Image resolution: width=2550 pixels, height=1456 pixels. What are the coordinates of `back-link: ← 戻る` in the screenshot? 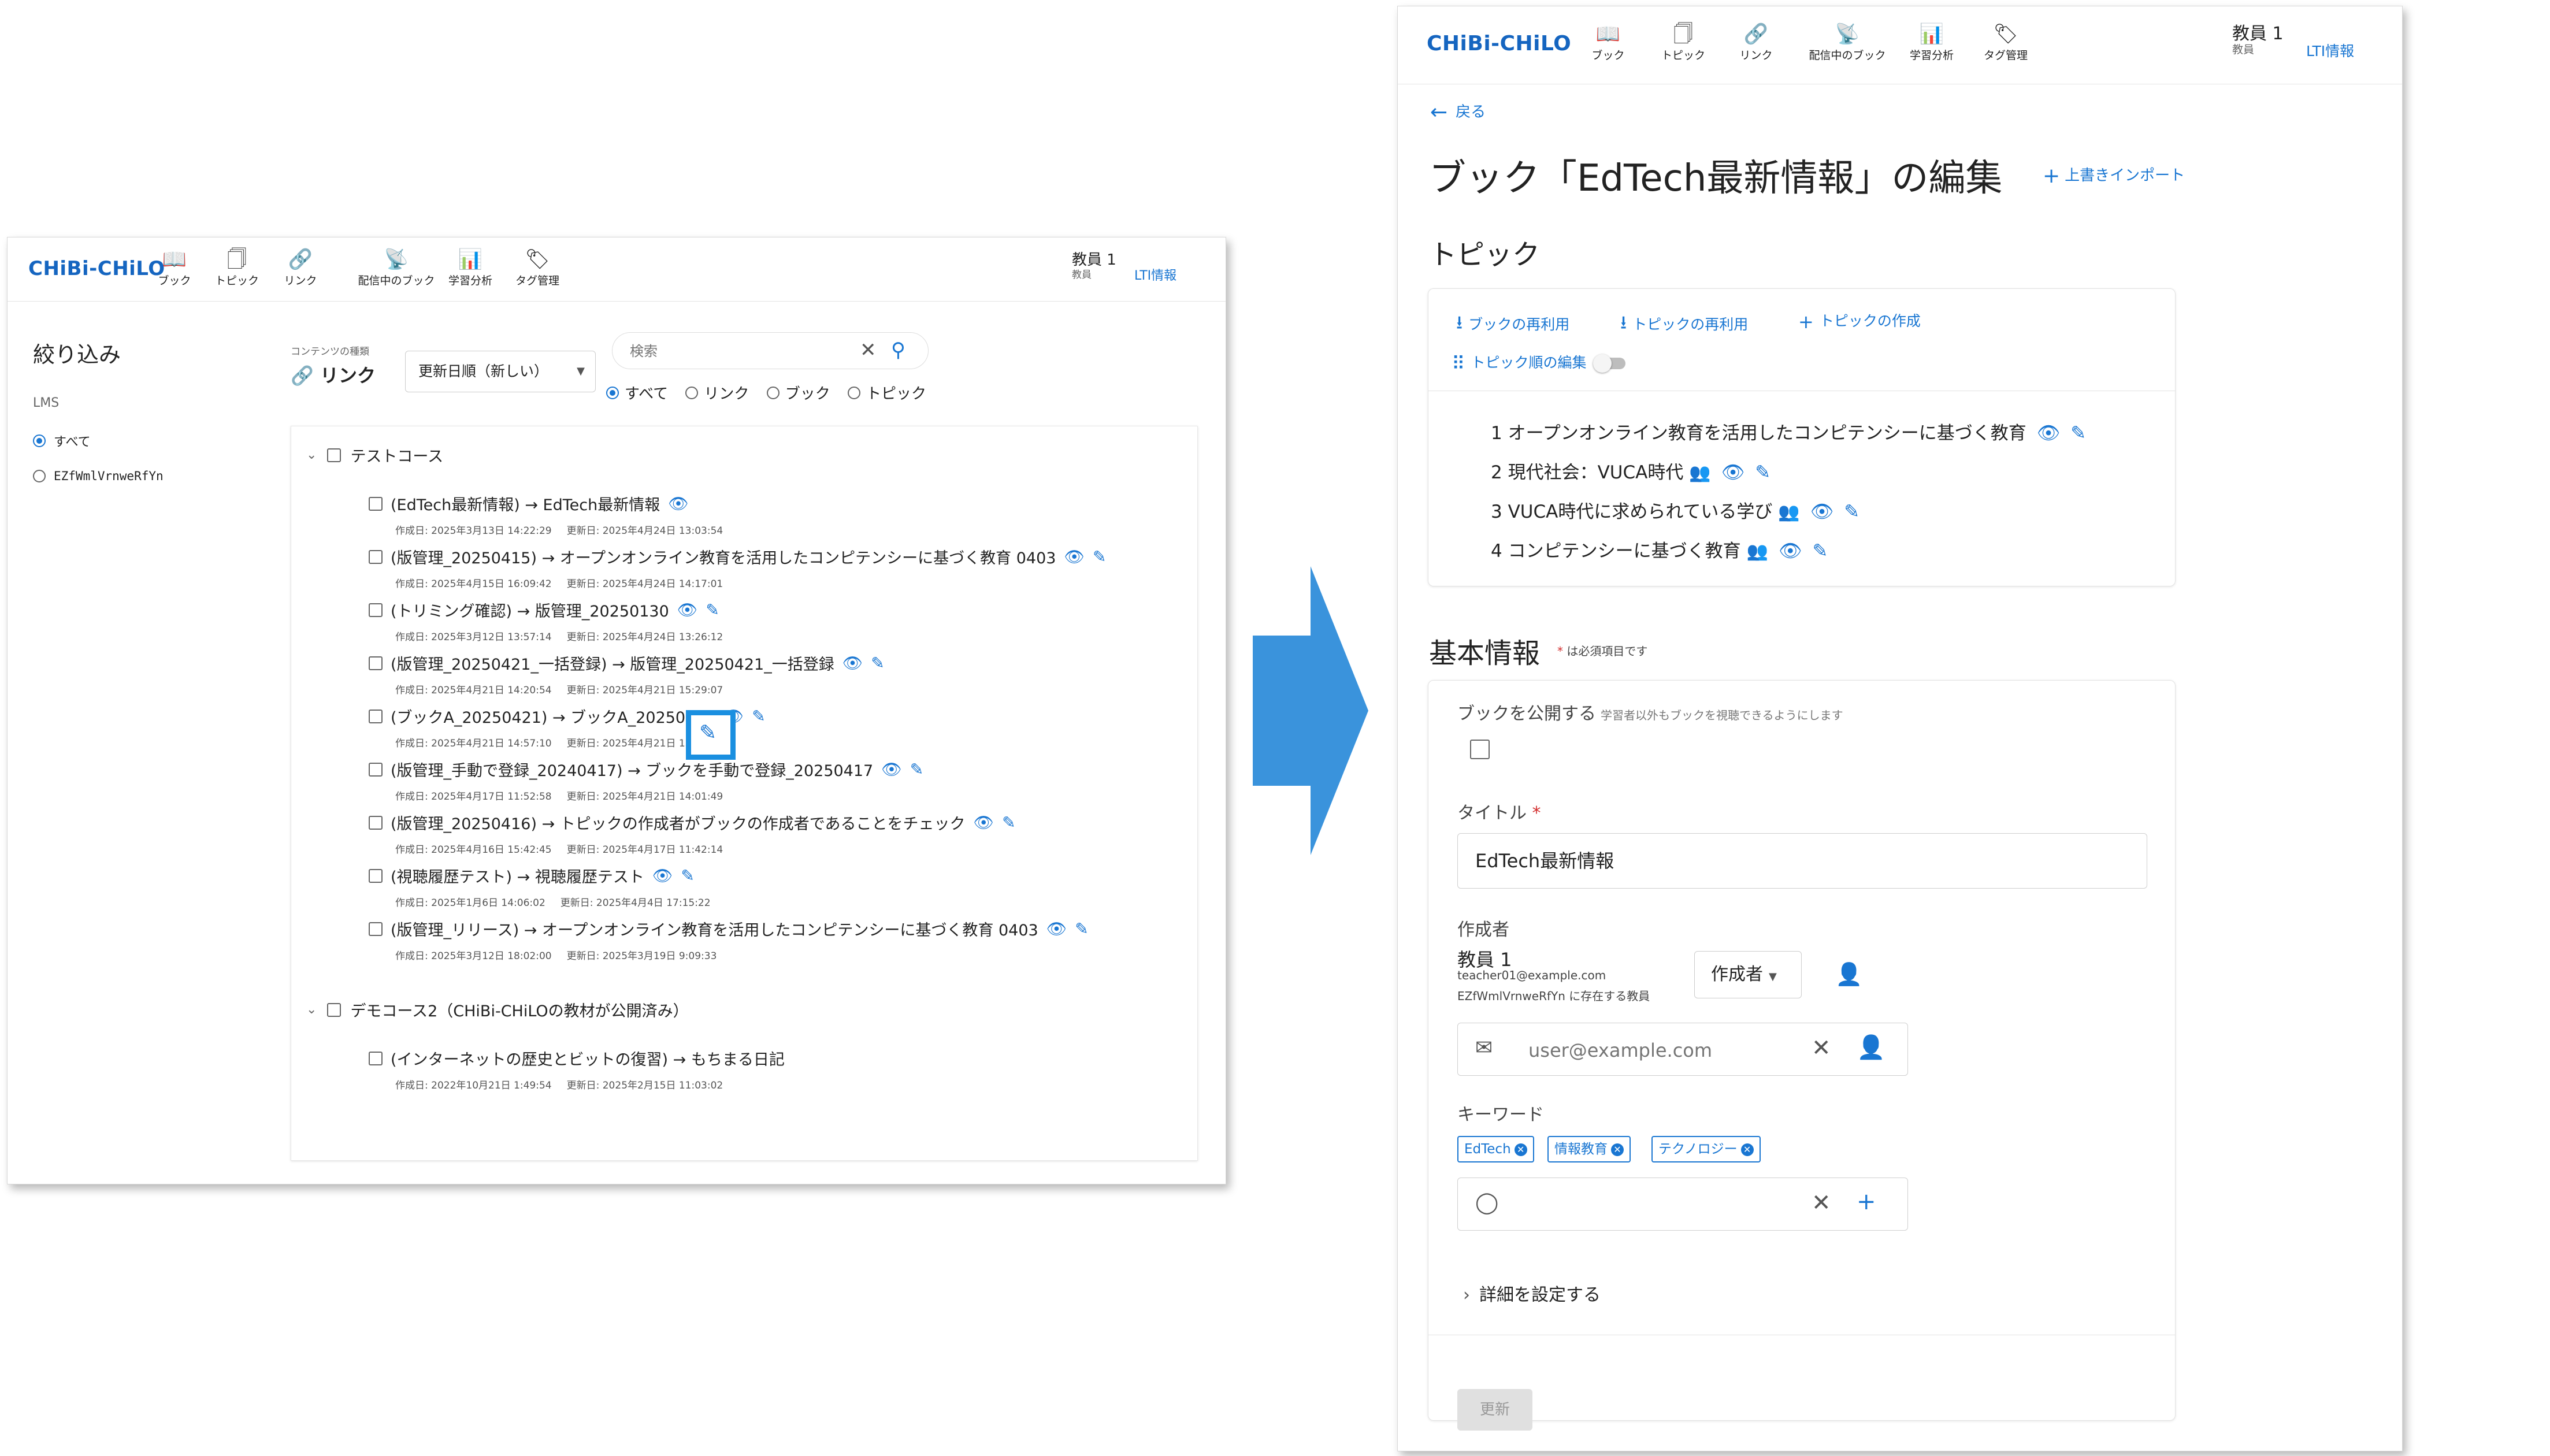 It's located at (1458, 112).